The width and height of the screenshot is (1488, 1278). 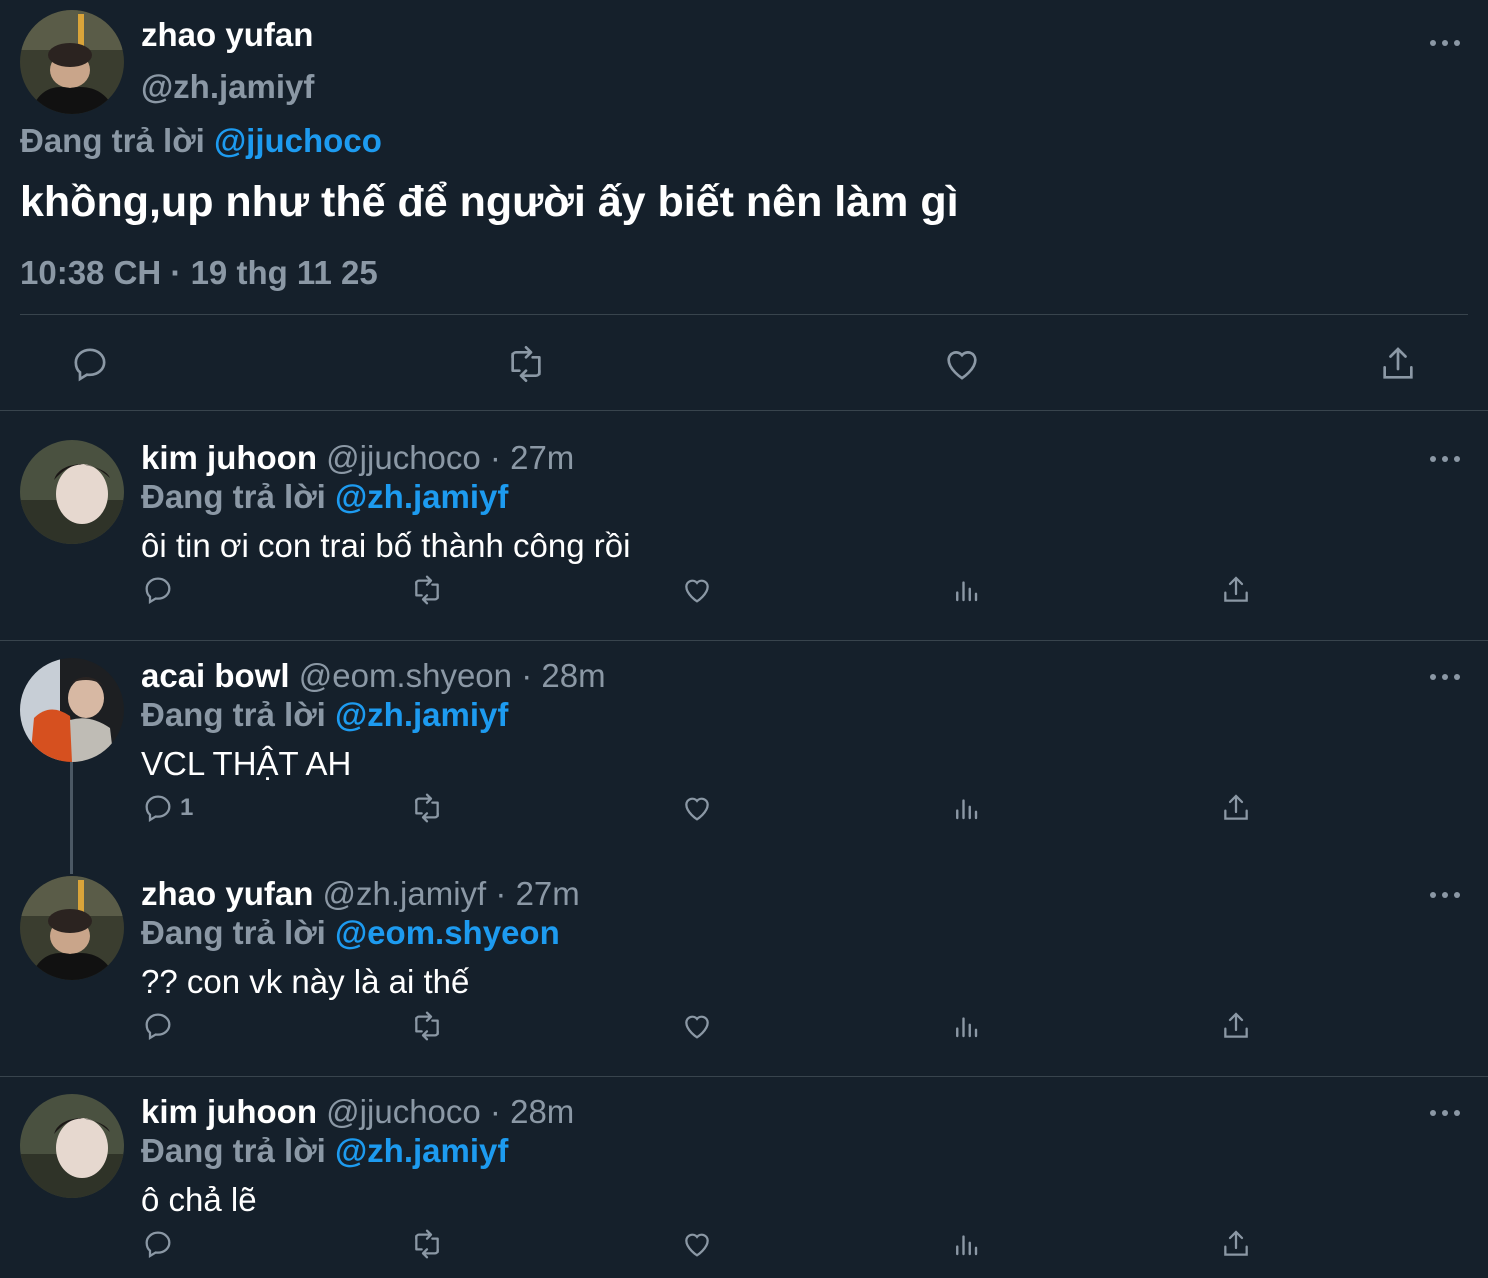 I want to click on tweet-time: 10:38 CH, so click(x=91, y=272).